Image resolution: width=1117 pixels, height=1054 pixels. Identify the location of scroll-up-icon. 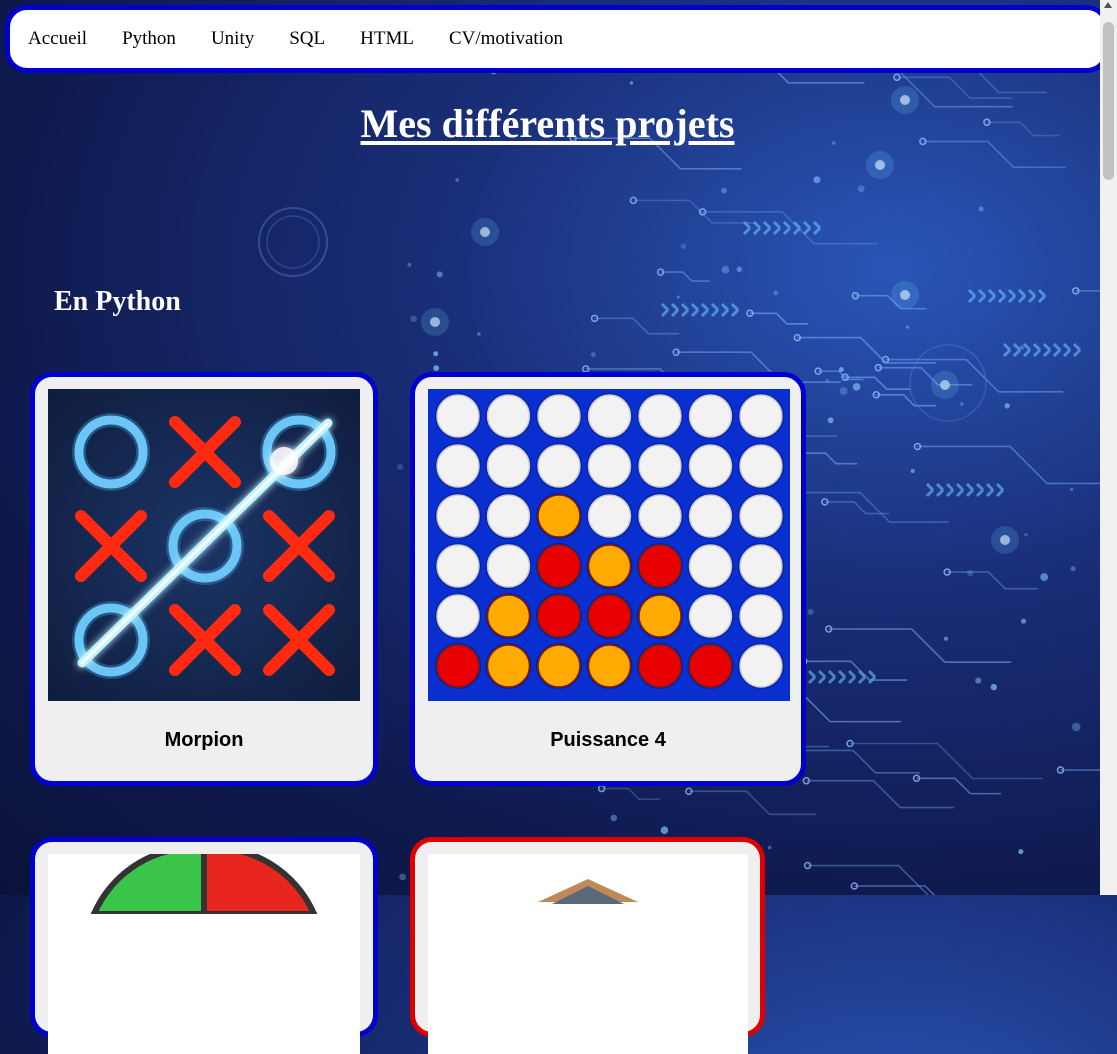
(1108, 5).